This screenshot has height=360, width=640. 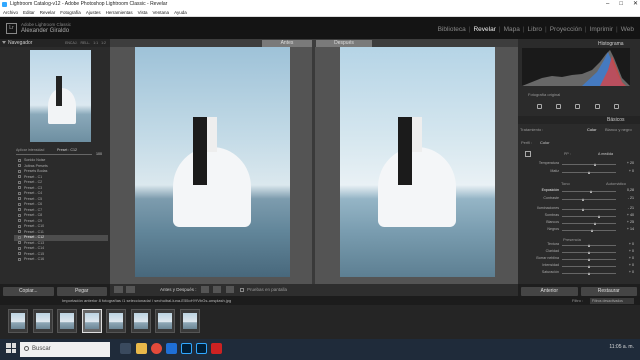 What do you see at coordinates (178, 289) in the screenshot?
I see `before-after-mode: Antes y Después :` at bounding box center [178, 289].